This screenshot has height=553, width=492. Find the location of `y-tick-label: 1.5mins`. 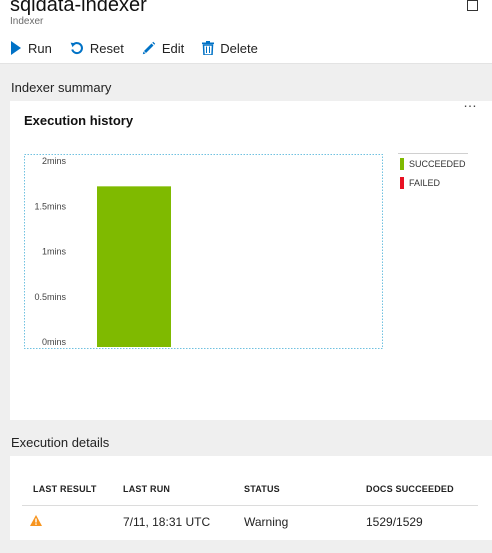

y-tick-label: 1.5mins is located at coordinates (50, 206).